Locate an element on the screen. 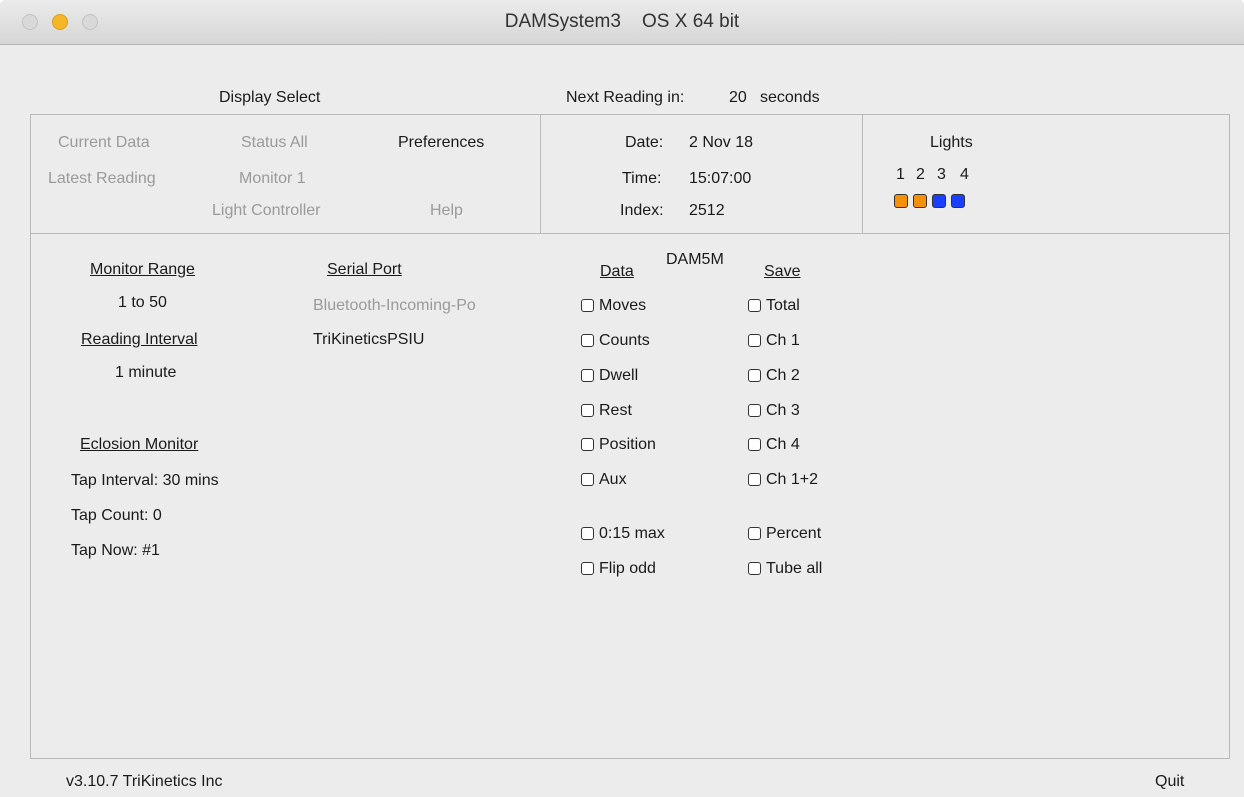 The image size is (1244, 797). nav-help: Help is located at coordinates (446, 211).